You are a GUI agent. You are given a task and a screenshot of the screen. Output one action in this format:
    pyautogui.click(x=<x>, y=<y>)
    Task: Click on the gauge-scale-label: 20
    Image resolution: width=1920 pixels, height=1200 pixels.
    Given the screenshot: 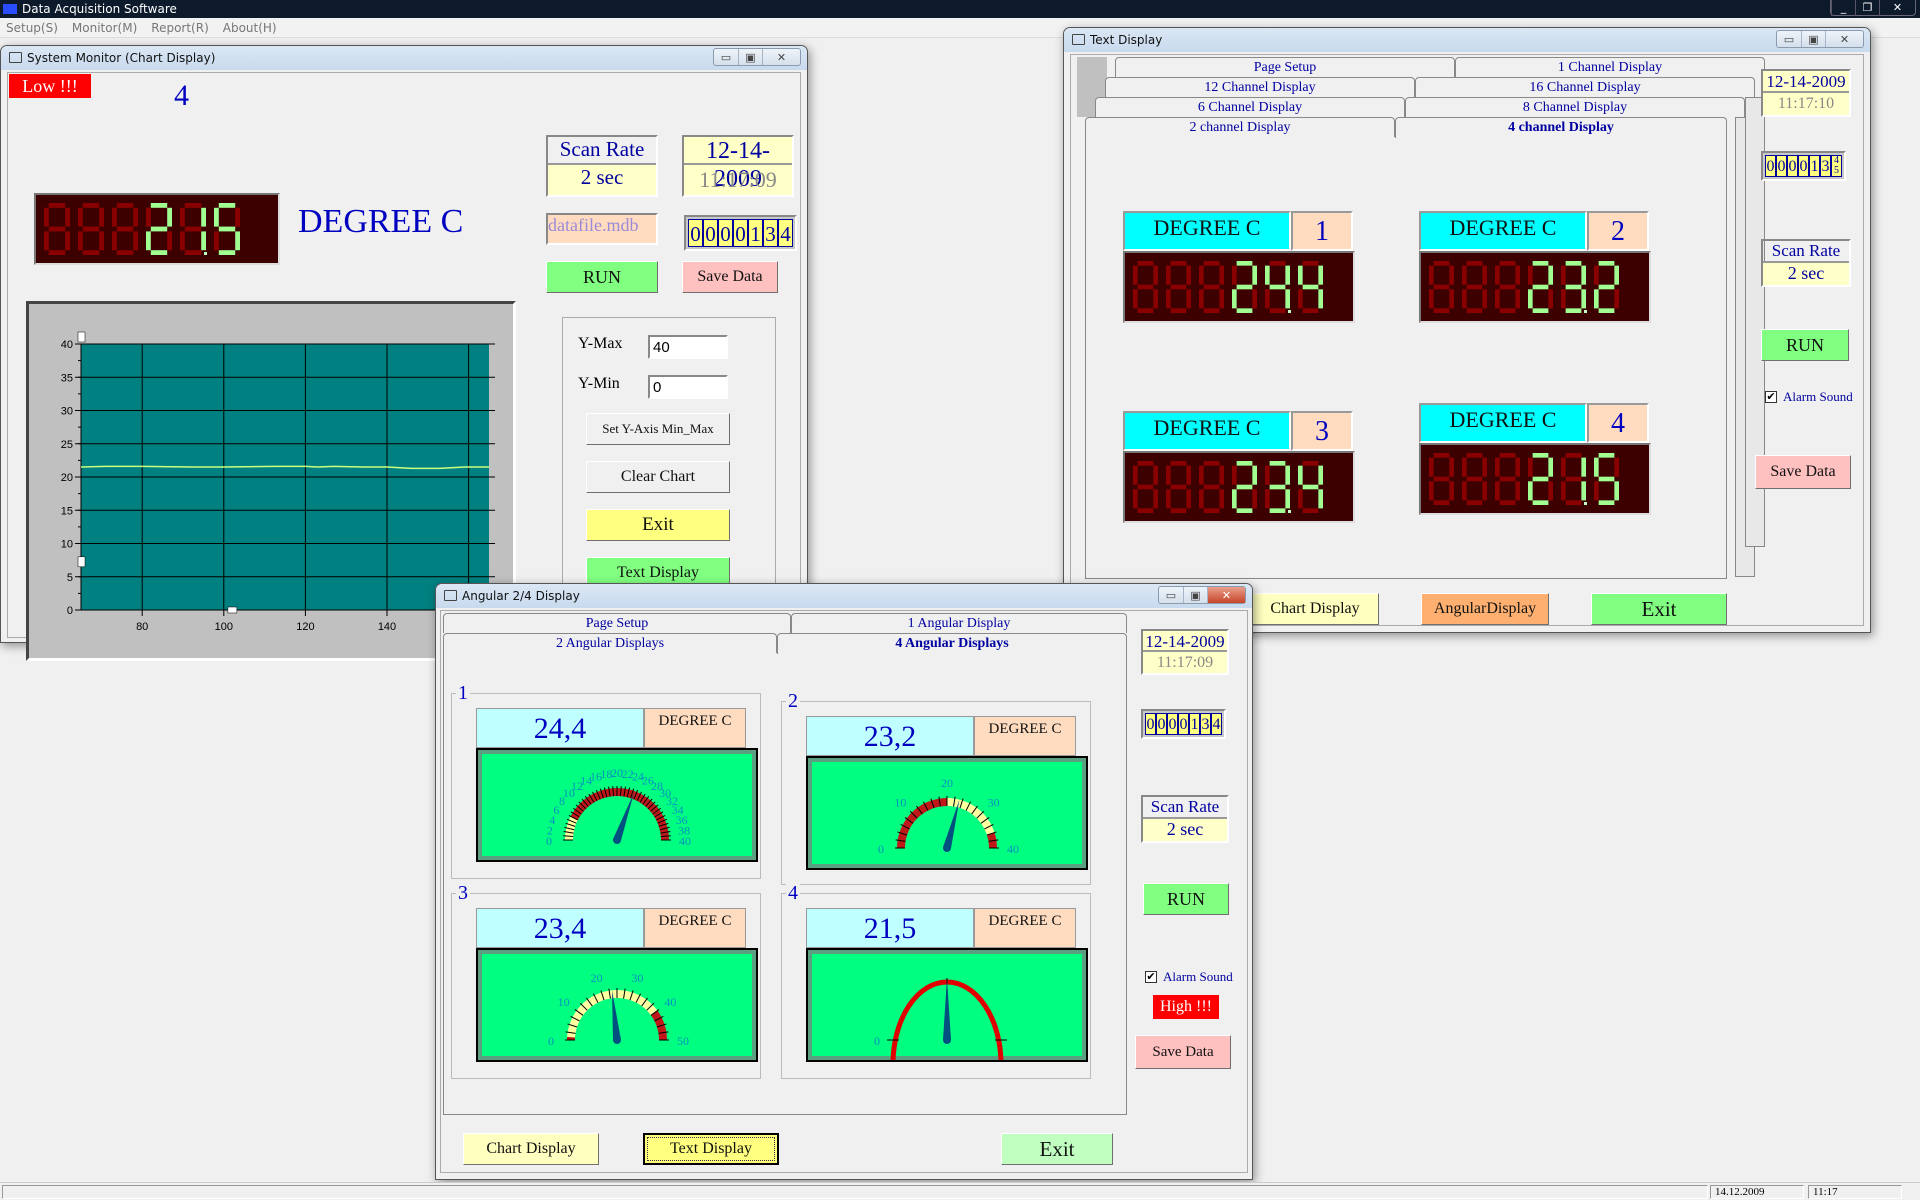 What is the action you would take?
    pyautogui.click(x=597, y=978)
    